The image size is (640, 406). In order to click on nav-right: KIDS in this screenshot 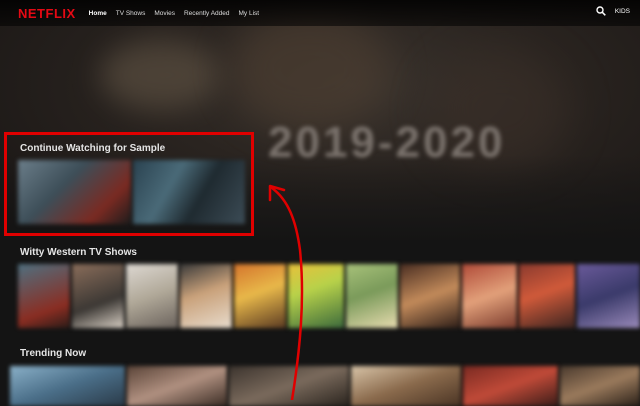, I will do `click(615, 11)`.